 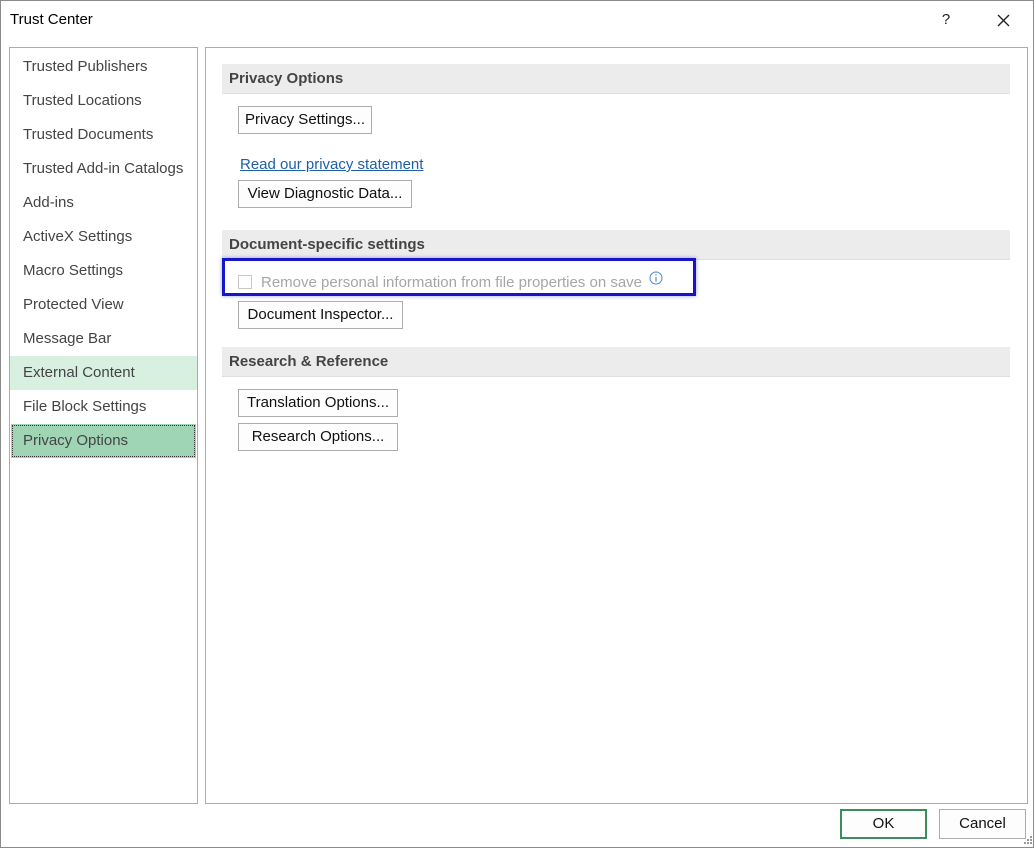 What do you see at coordinates (656, 278) in the screenshot?
I see `info-icon` at bounding box center [656, 278].